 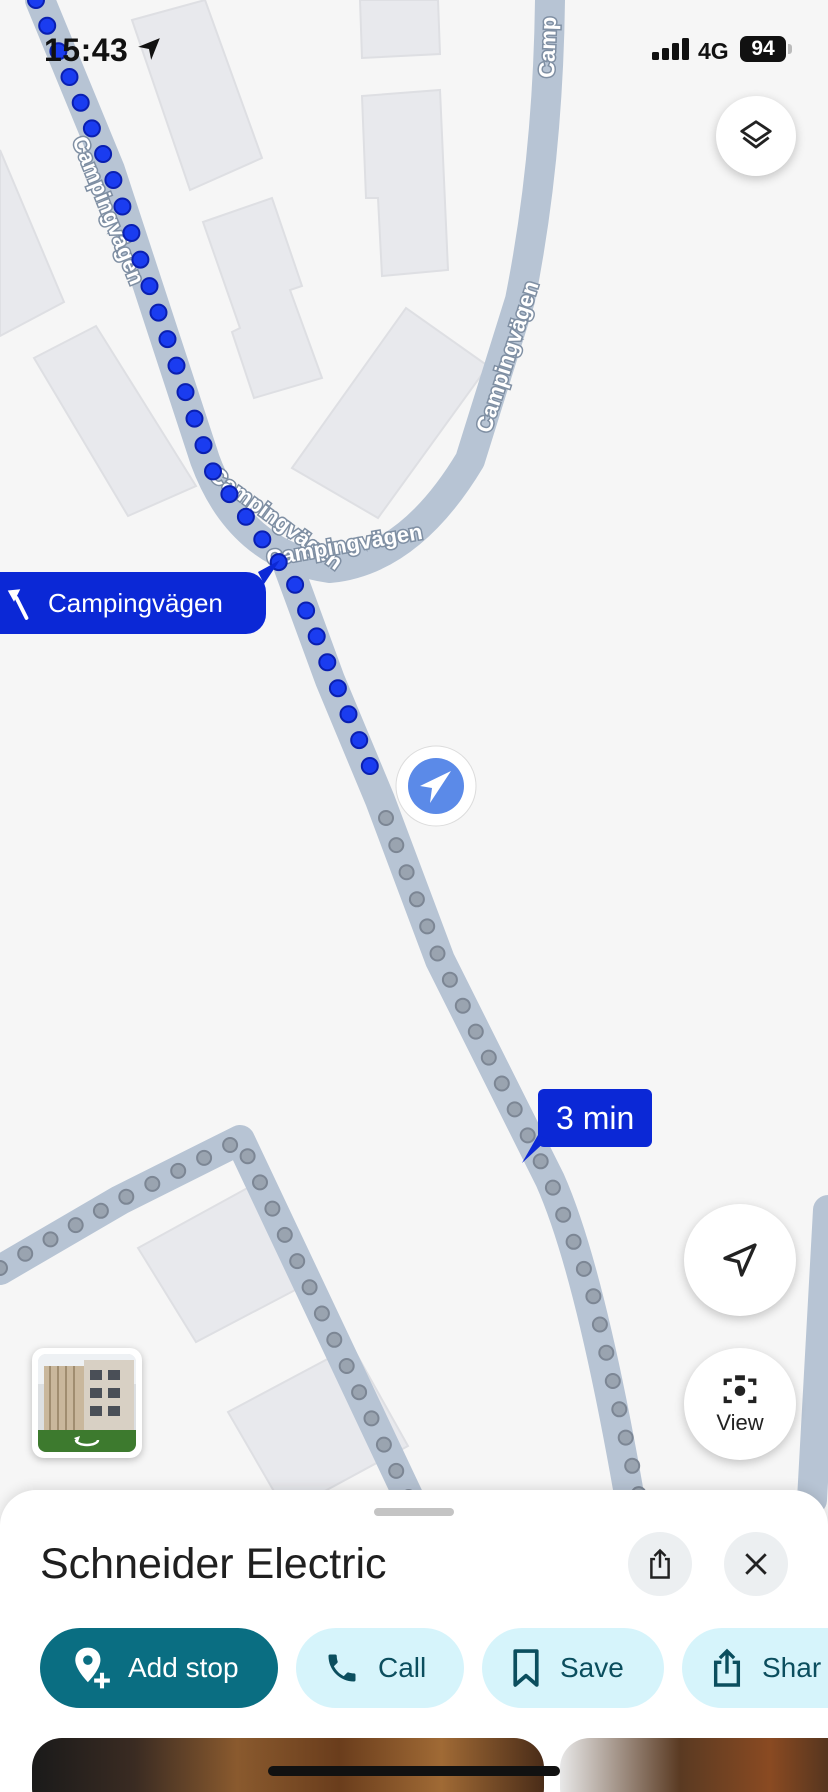 What do you see at coordinates (269, 572) in the screenshot?
I see `turn-label-pointer` at bounding box center [269, 572].